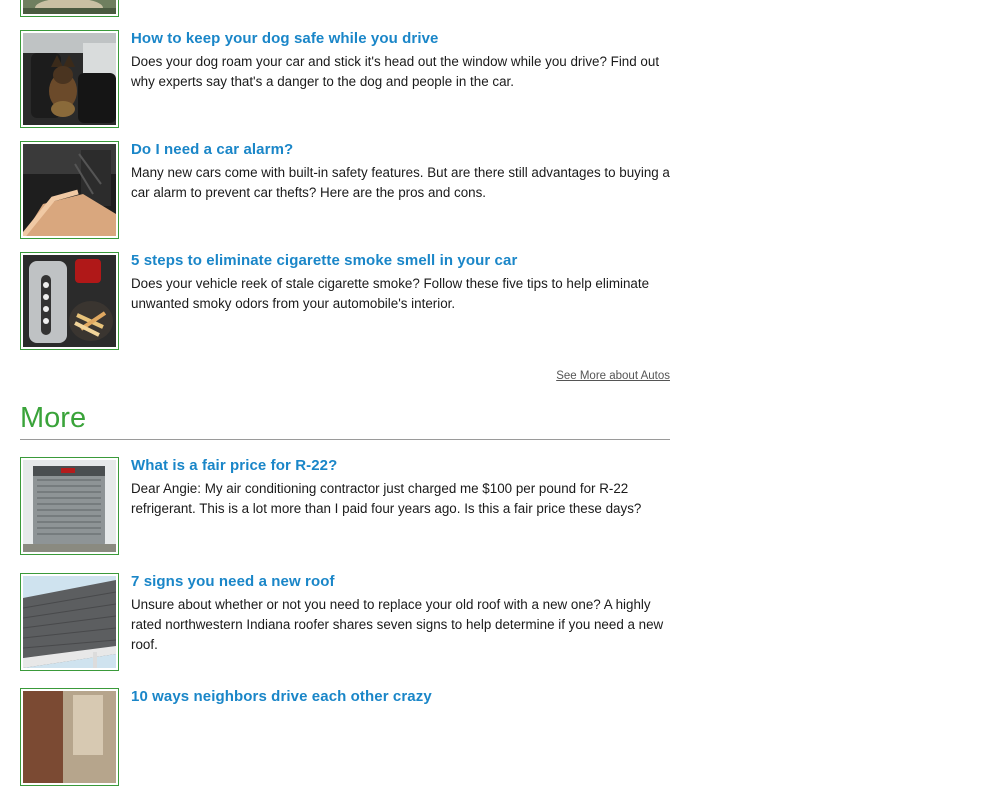  I want to click on article-title-link: 10 ways neighbors drive each other crazy, so click(281, 696).